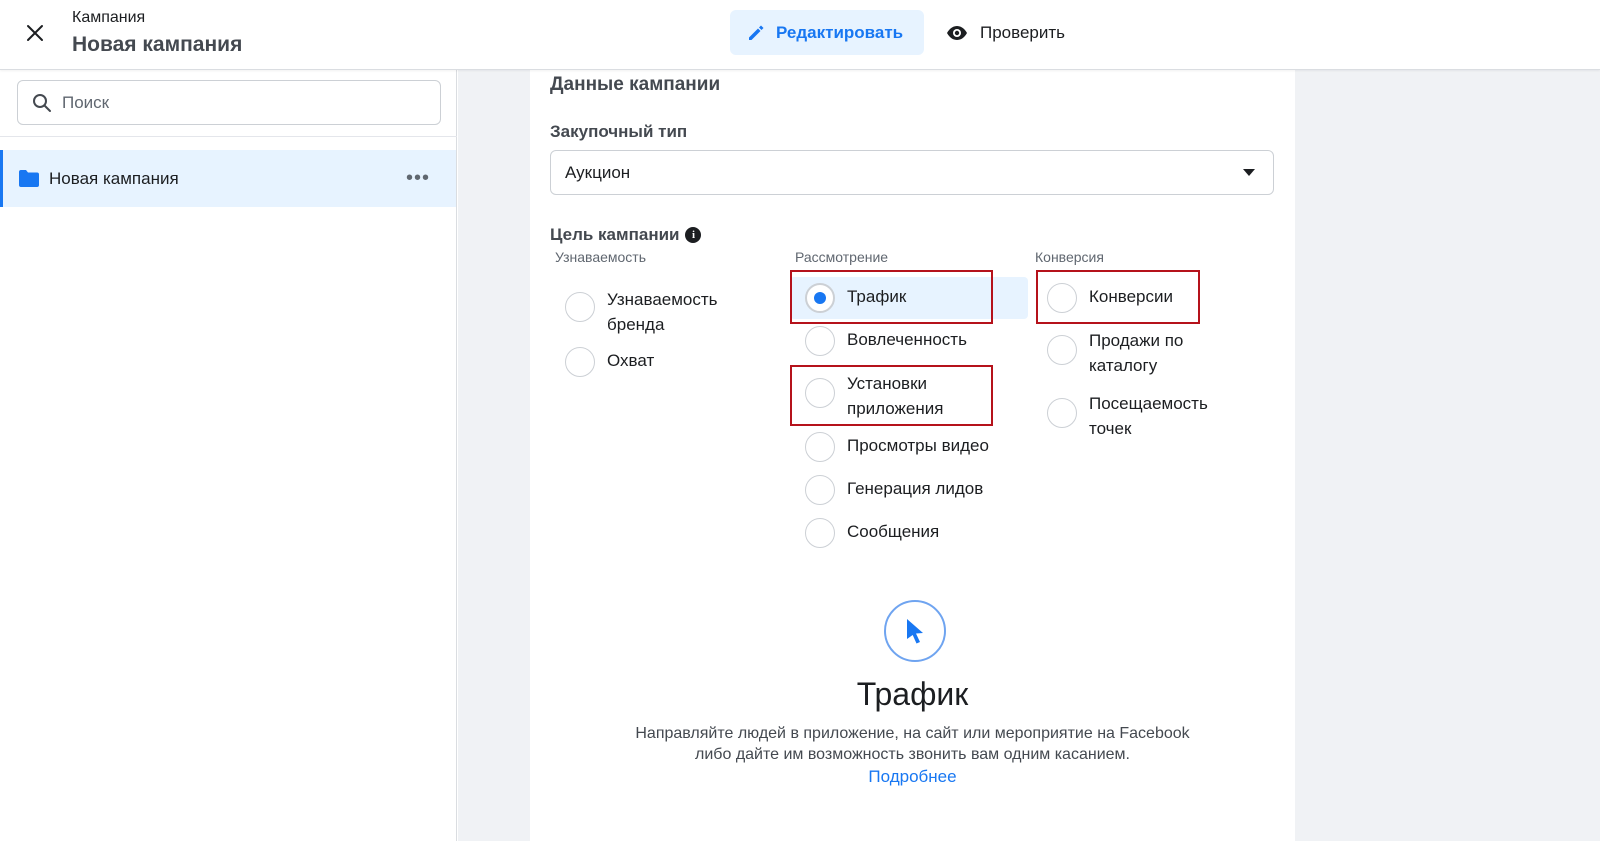  I want to click on option-label: Просмотры видео, so click(918, 445).